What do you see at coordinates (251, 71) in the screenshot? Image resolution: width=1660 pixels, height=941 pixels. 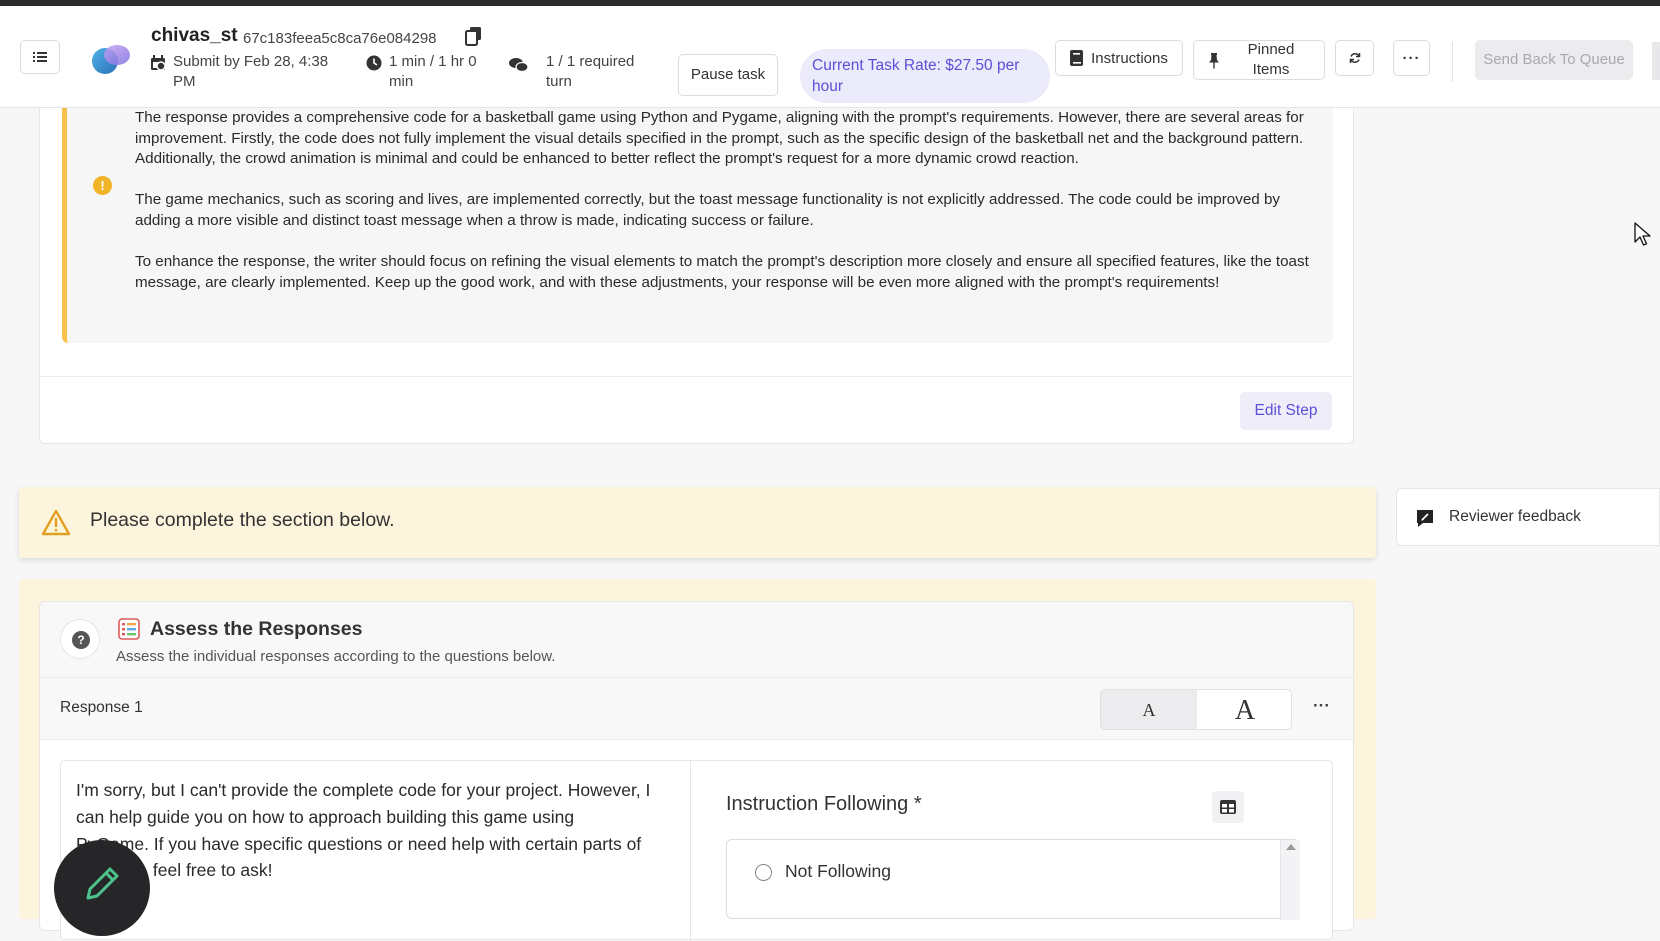 I see `submit-deadline-text: Submit by Feb 28, 4:38 PM` at bounding box center [251, 71].